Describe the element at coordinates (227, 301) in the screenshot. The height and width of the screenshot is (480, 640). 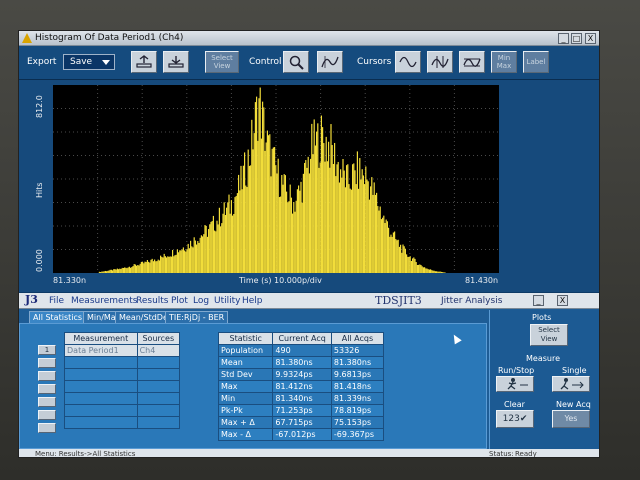
I see `menu-utility: Utility` at that location.